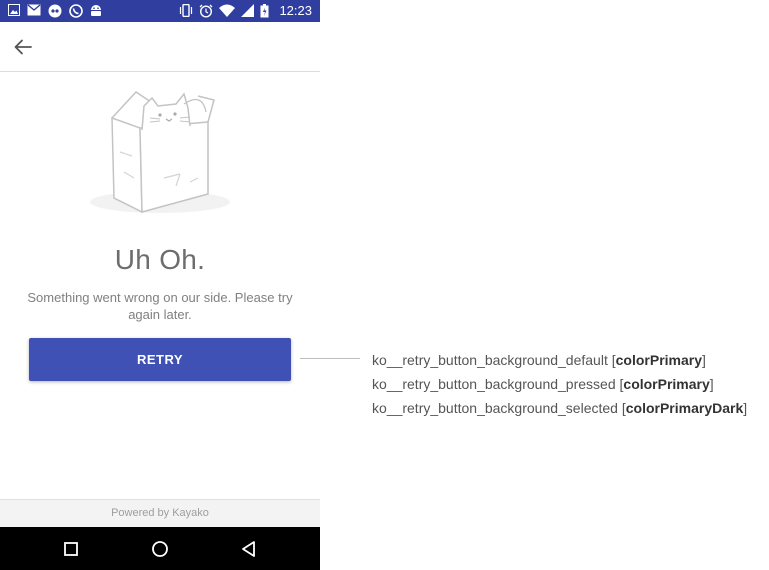 The image size is (769, 570). I want to click on system-icons: 12:23, so click(245, 10).